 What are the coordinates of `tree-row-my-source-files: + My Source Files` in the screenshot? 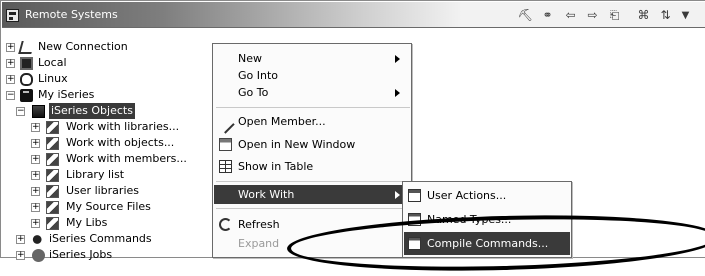 It's located at (107, 207).